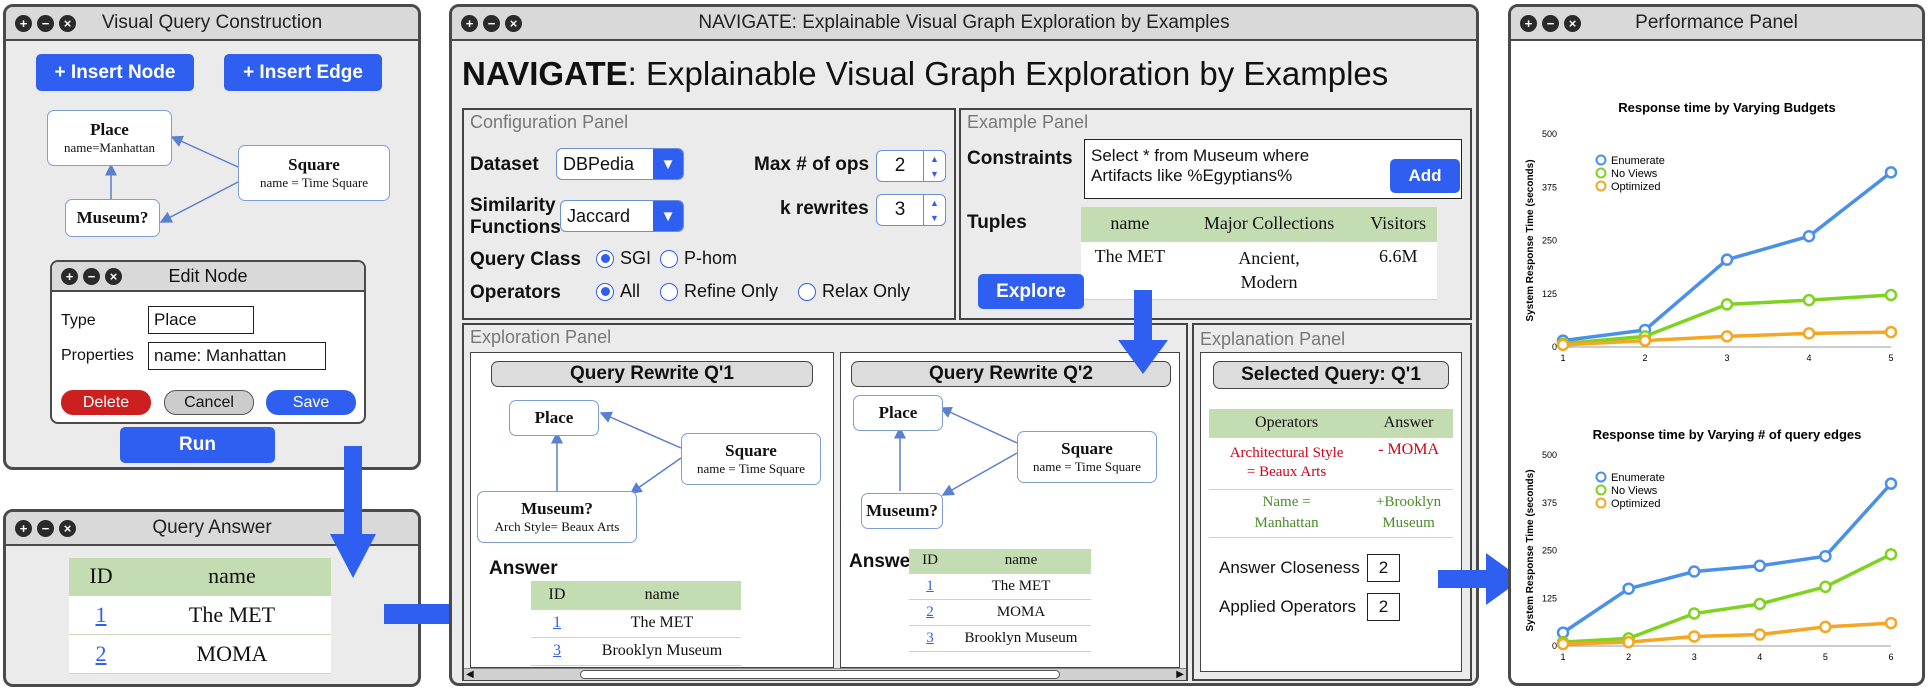  I want to click on radio-p-hom: P-hom, so click(698, 258).